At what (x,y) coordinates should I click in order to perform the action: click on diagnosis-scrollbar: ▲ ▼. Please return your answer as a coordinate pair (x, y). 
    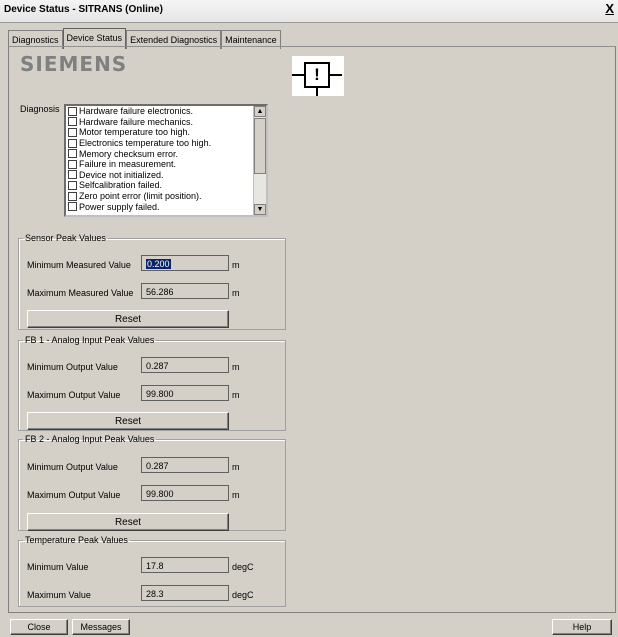
    Looking at the image, I should click on (259, 160).